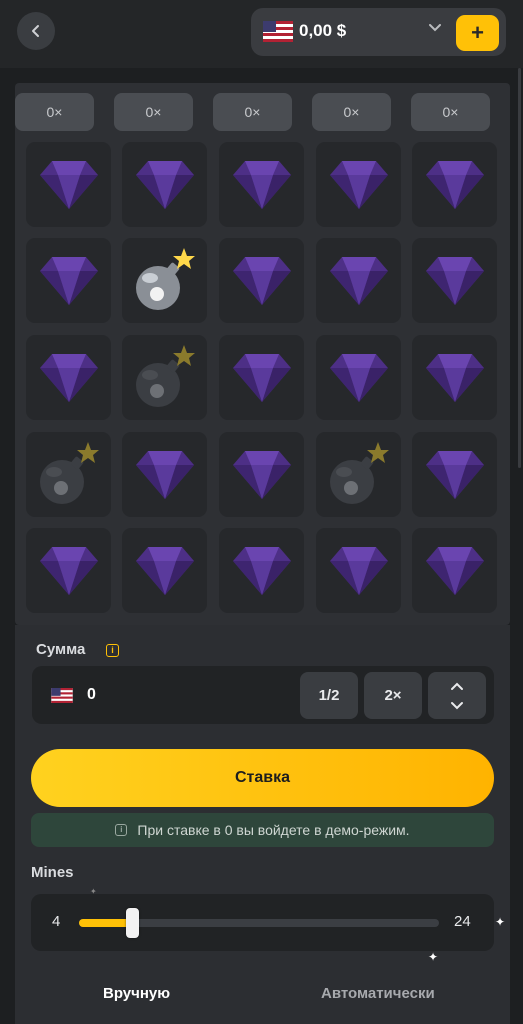 This screenshot has width=523, height=1024. What do you see at coordinates (450, 112) in the screenshot?
I see `multiplier-5: 0×` at bounding box center [450, 112].